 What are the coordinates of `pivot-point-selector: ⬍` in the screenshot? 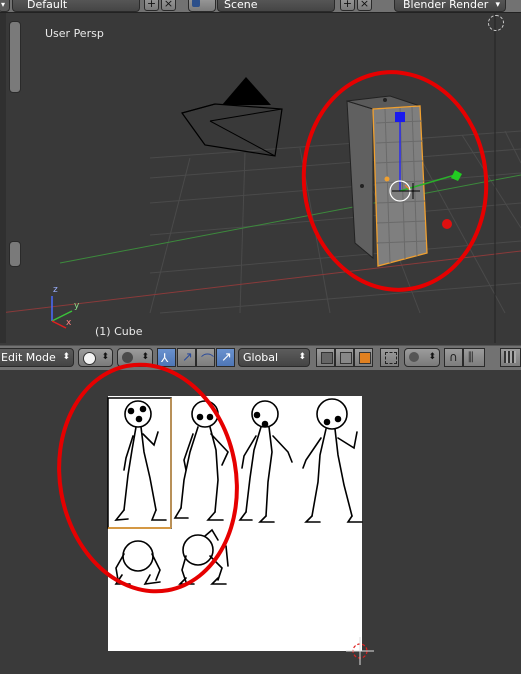 It's located at (135, 357).